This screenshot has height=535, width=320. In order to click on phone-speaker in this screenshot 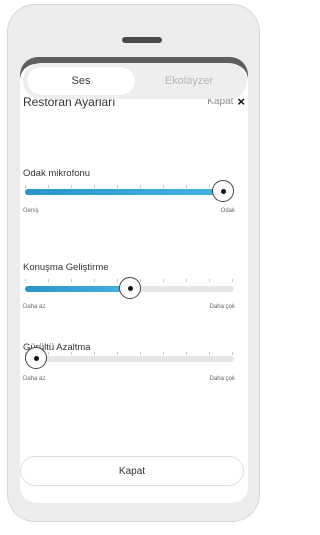, I will do `click(142, 40)`.